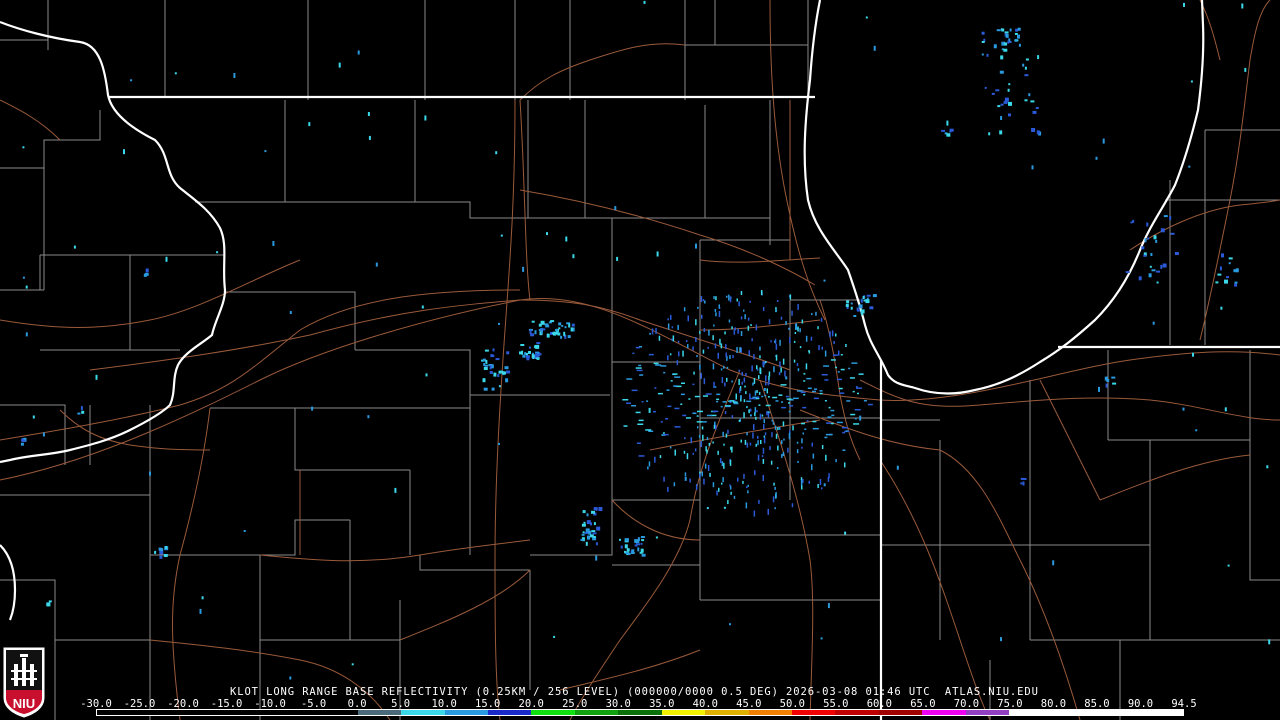 The image size is (1280, 720). I want to click on reflectivity-color-bar, so click(640, 712).